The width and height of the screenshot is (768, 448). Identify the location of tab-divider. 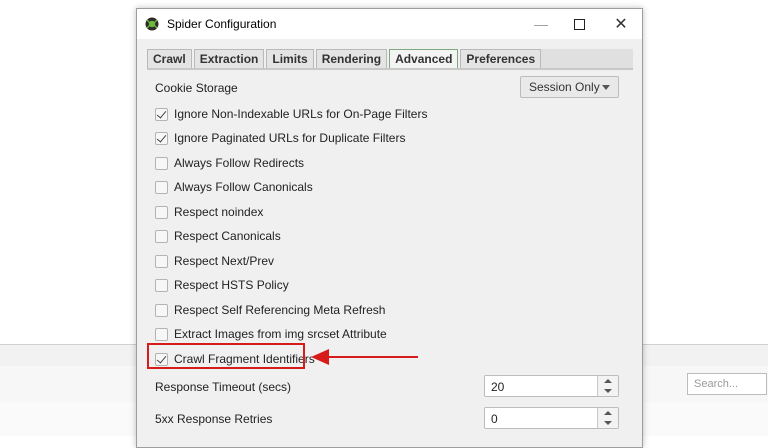
(390, 69).